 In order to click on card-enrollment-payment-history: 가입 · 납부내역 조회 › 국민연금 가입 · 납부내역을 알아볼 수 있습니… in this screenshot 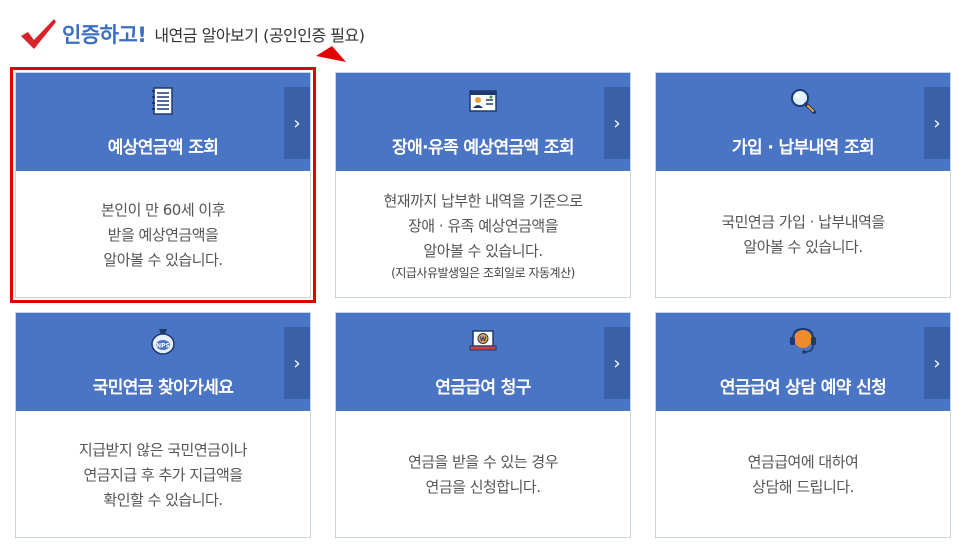, I will do `click(803, 185)`.